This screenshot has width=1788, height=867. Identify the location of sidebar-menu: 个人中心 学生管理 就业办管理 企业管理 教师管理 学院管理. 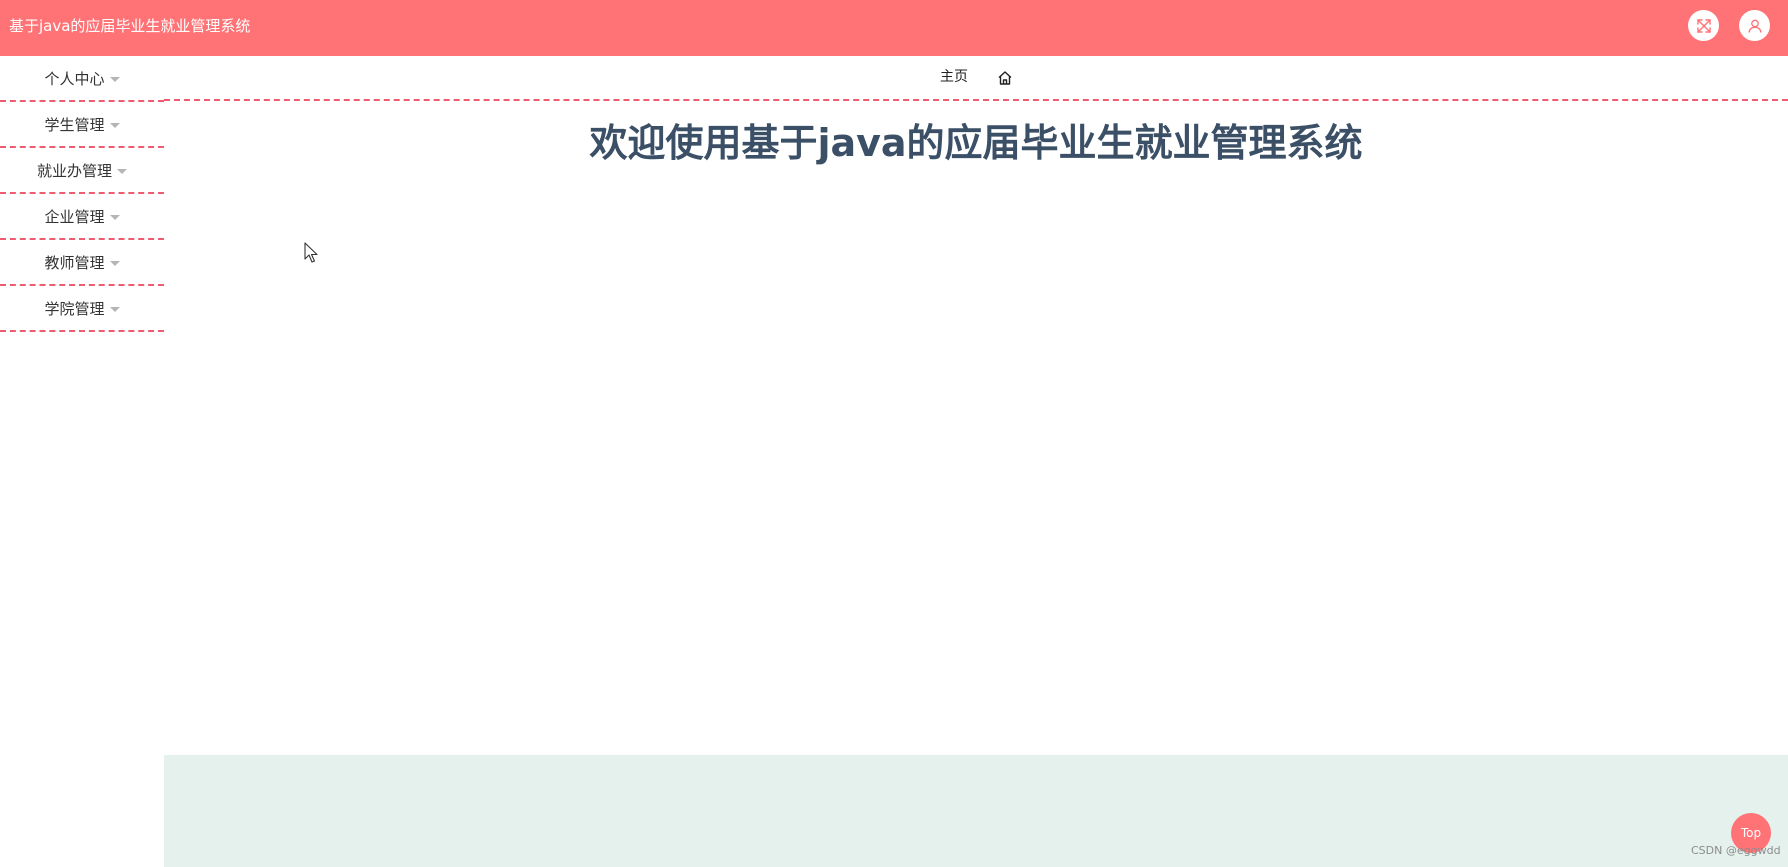
(82, 461).